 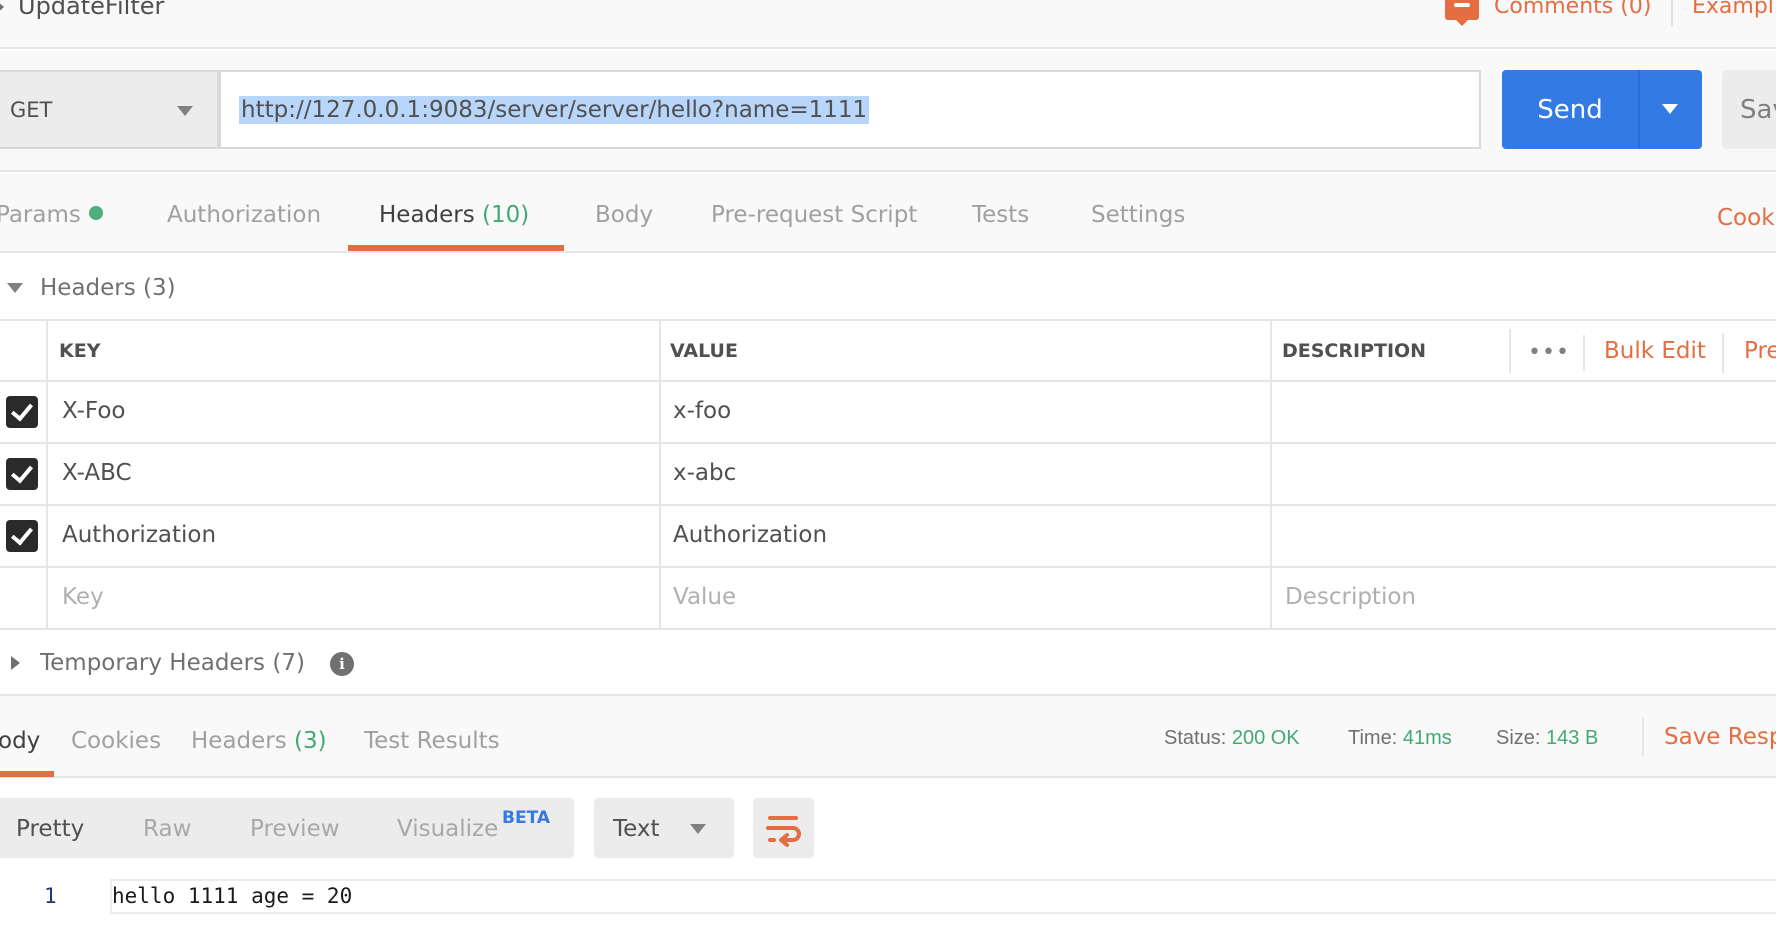 What do you see at coordinates (50, 896) in the screenshot?
I see `line-number: 1` at bounding box center [50, 896].